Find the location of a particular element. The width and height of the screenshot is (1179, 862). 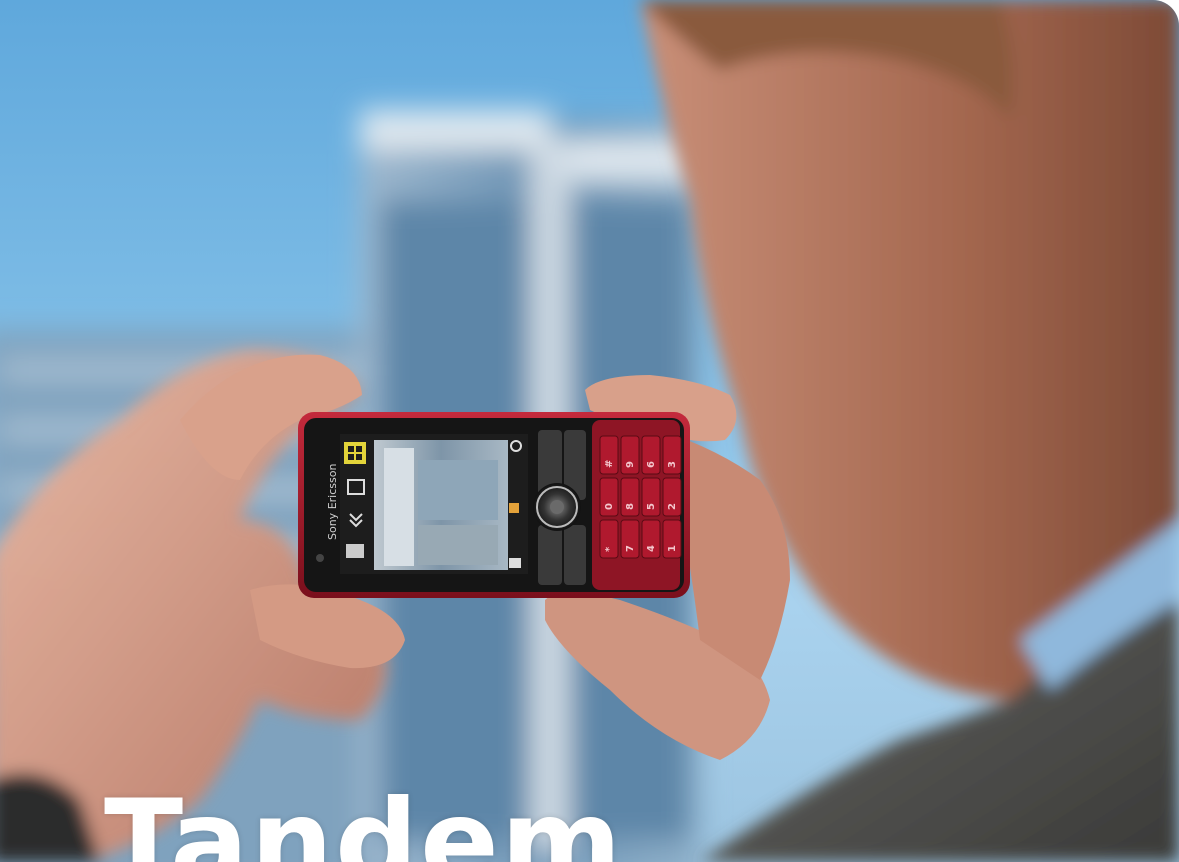

keypad-key-label: # is located at coordinates (609, 464).